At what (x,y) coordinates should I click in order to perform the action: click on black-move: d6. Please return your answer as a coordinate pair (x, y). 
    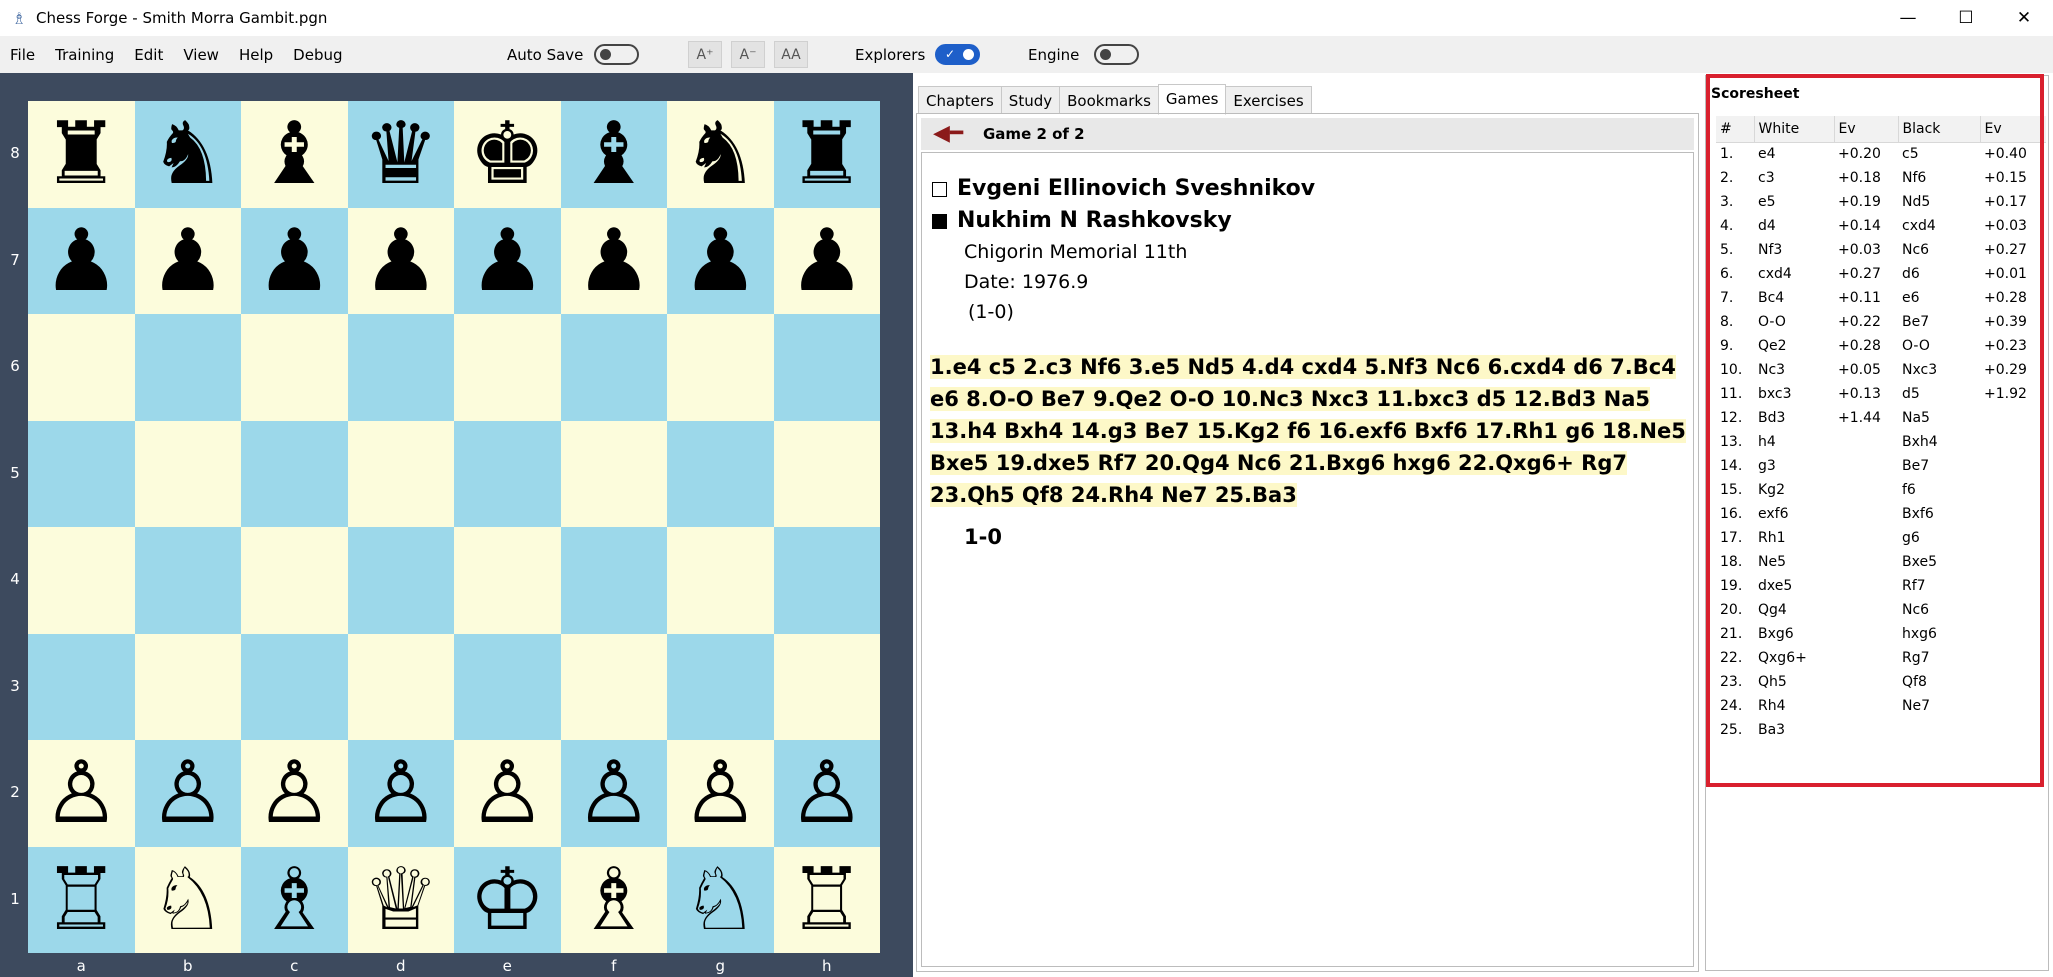
    Looking at the image, I should click on (1939, 274).